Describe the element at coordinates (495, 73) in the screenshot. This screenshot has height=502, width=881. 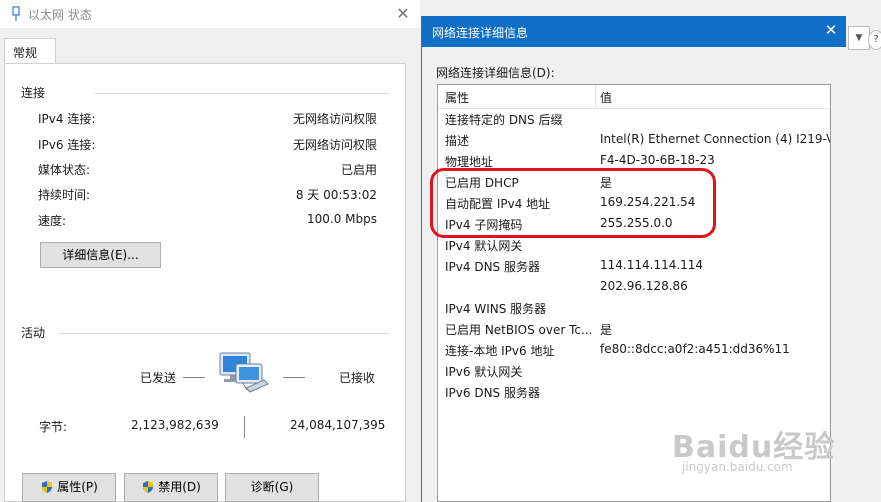
I see `details-list-label: 网络连接详细信息(D):` at that location.